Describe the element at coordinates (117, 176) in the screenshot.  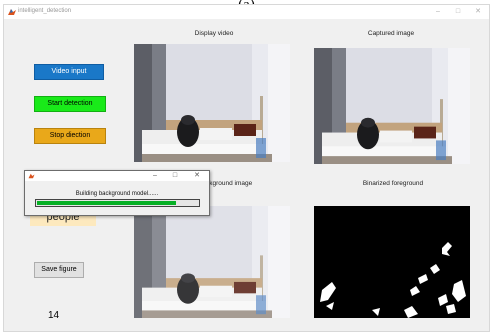
I see `dialog-title-bar: – □ ✕` at that location.